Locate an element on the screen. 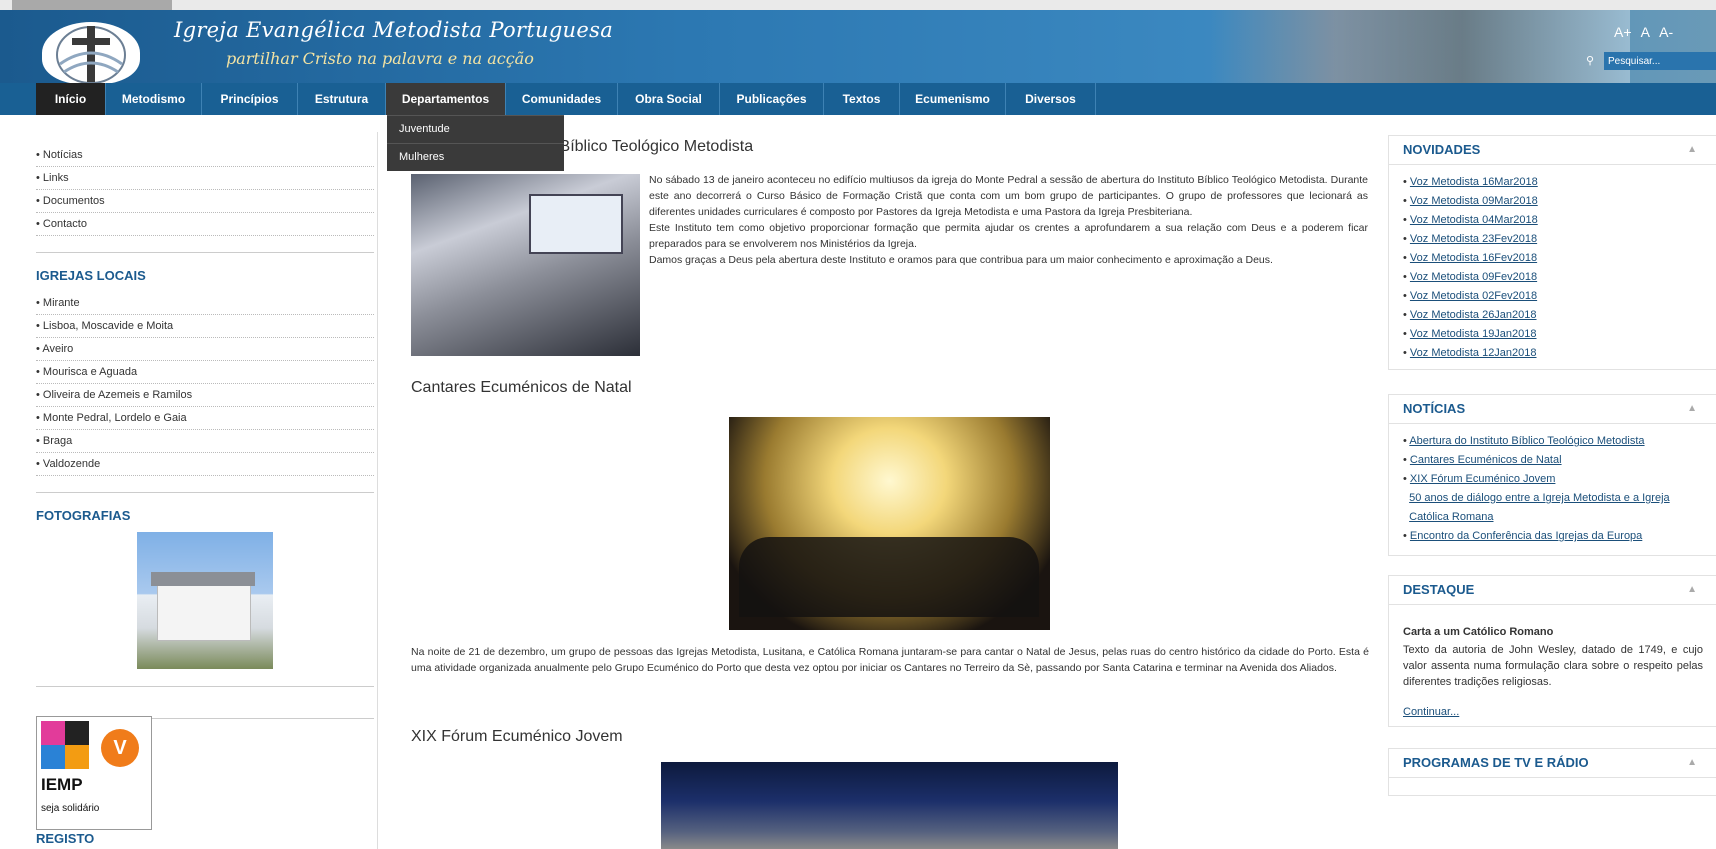 Image resolution: width=1716 pixels, height=849 pixels. nav-obra-social: Obra Social is located at coordinates (669, 99).